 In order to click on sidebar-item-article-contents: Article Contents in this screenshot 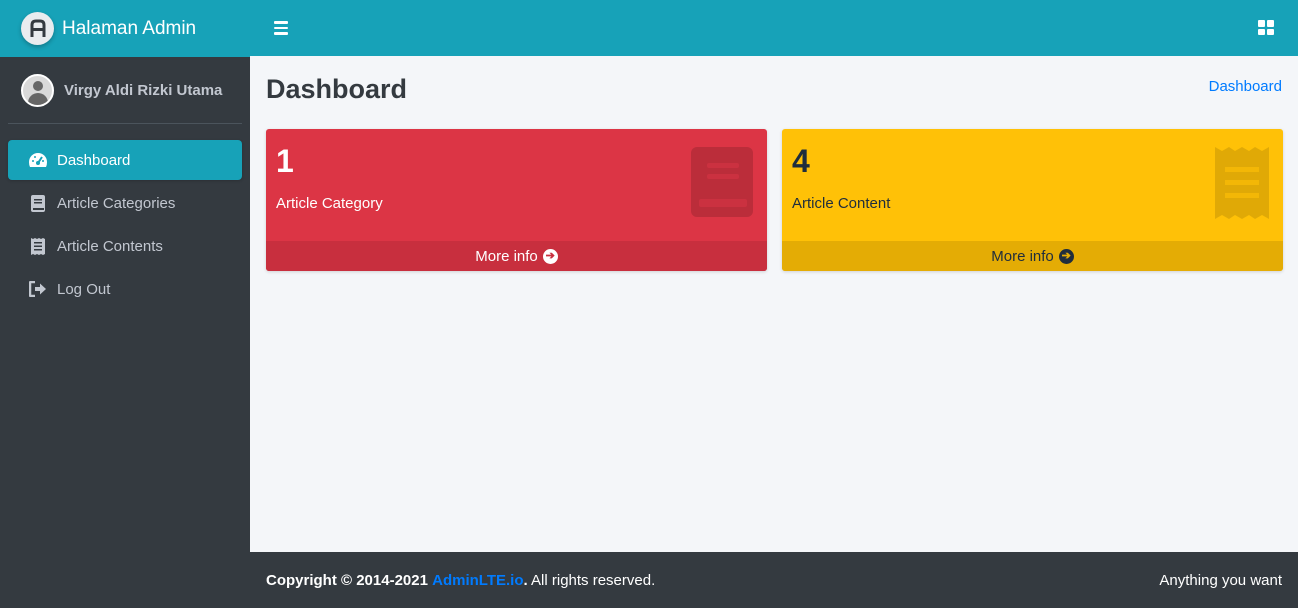, I will do `click(125, 246)`.